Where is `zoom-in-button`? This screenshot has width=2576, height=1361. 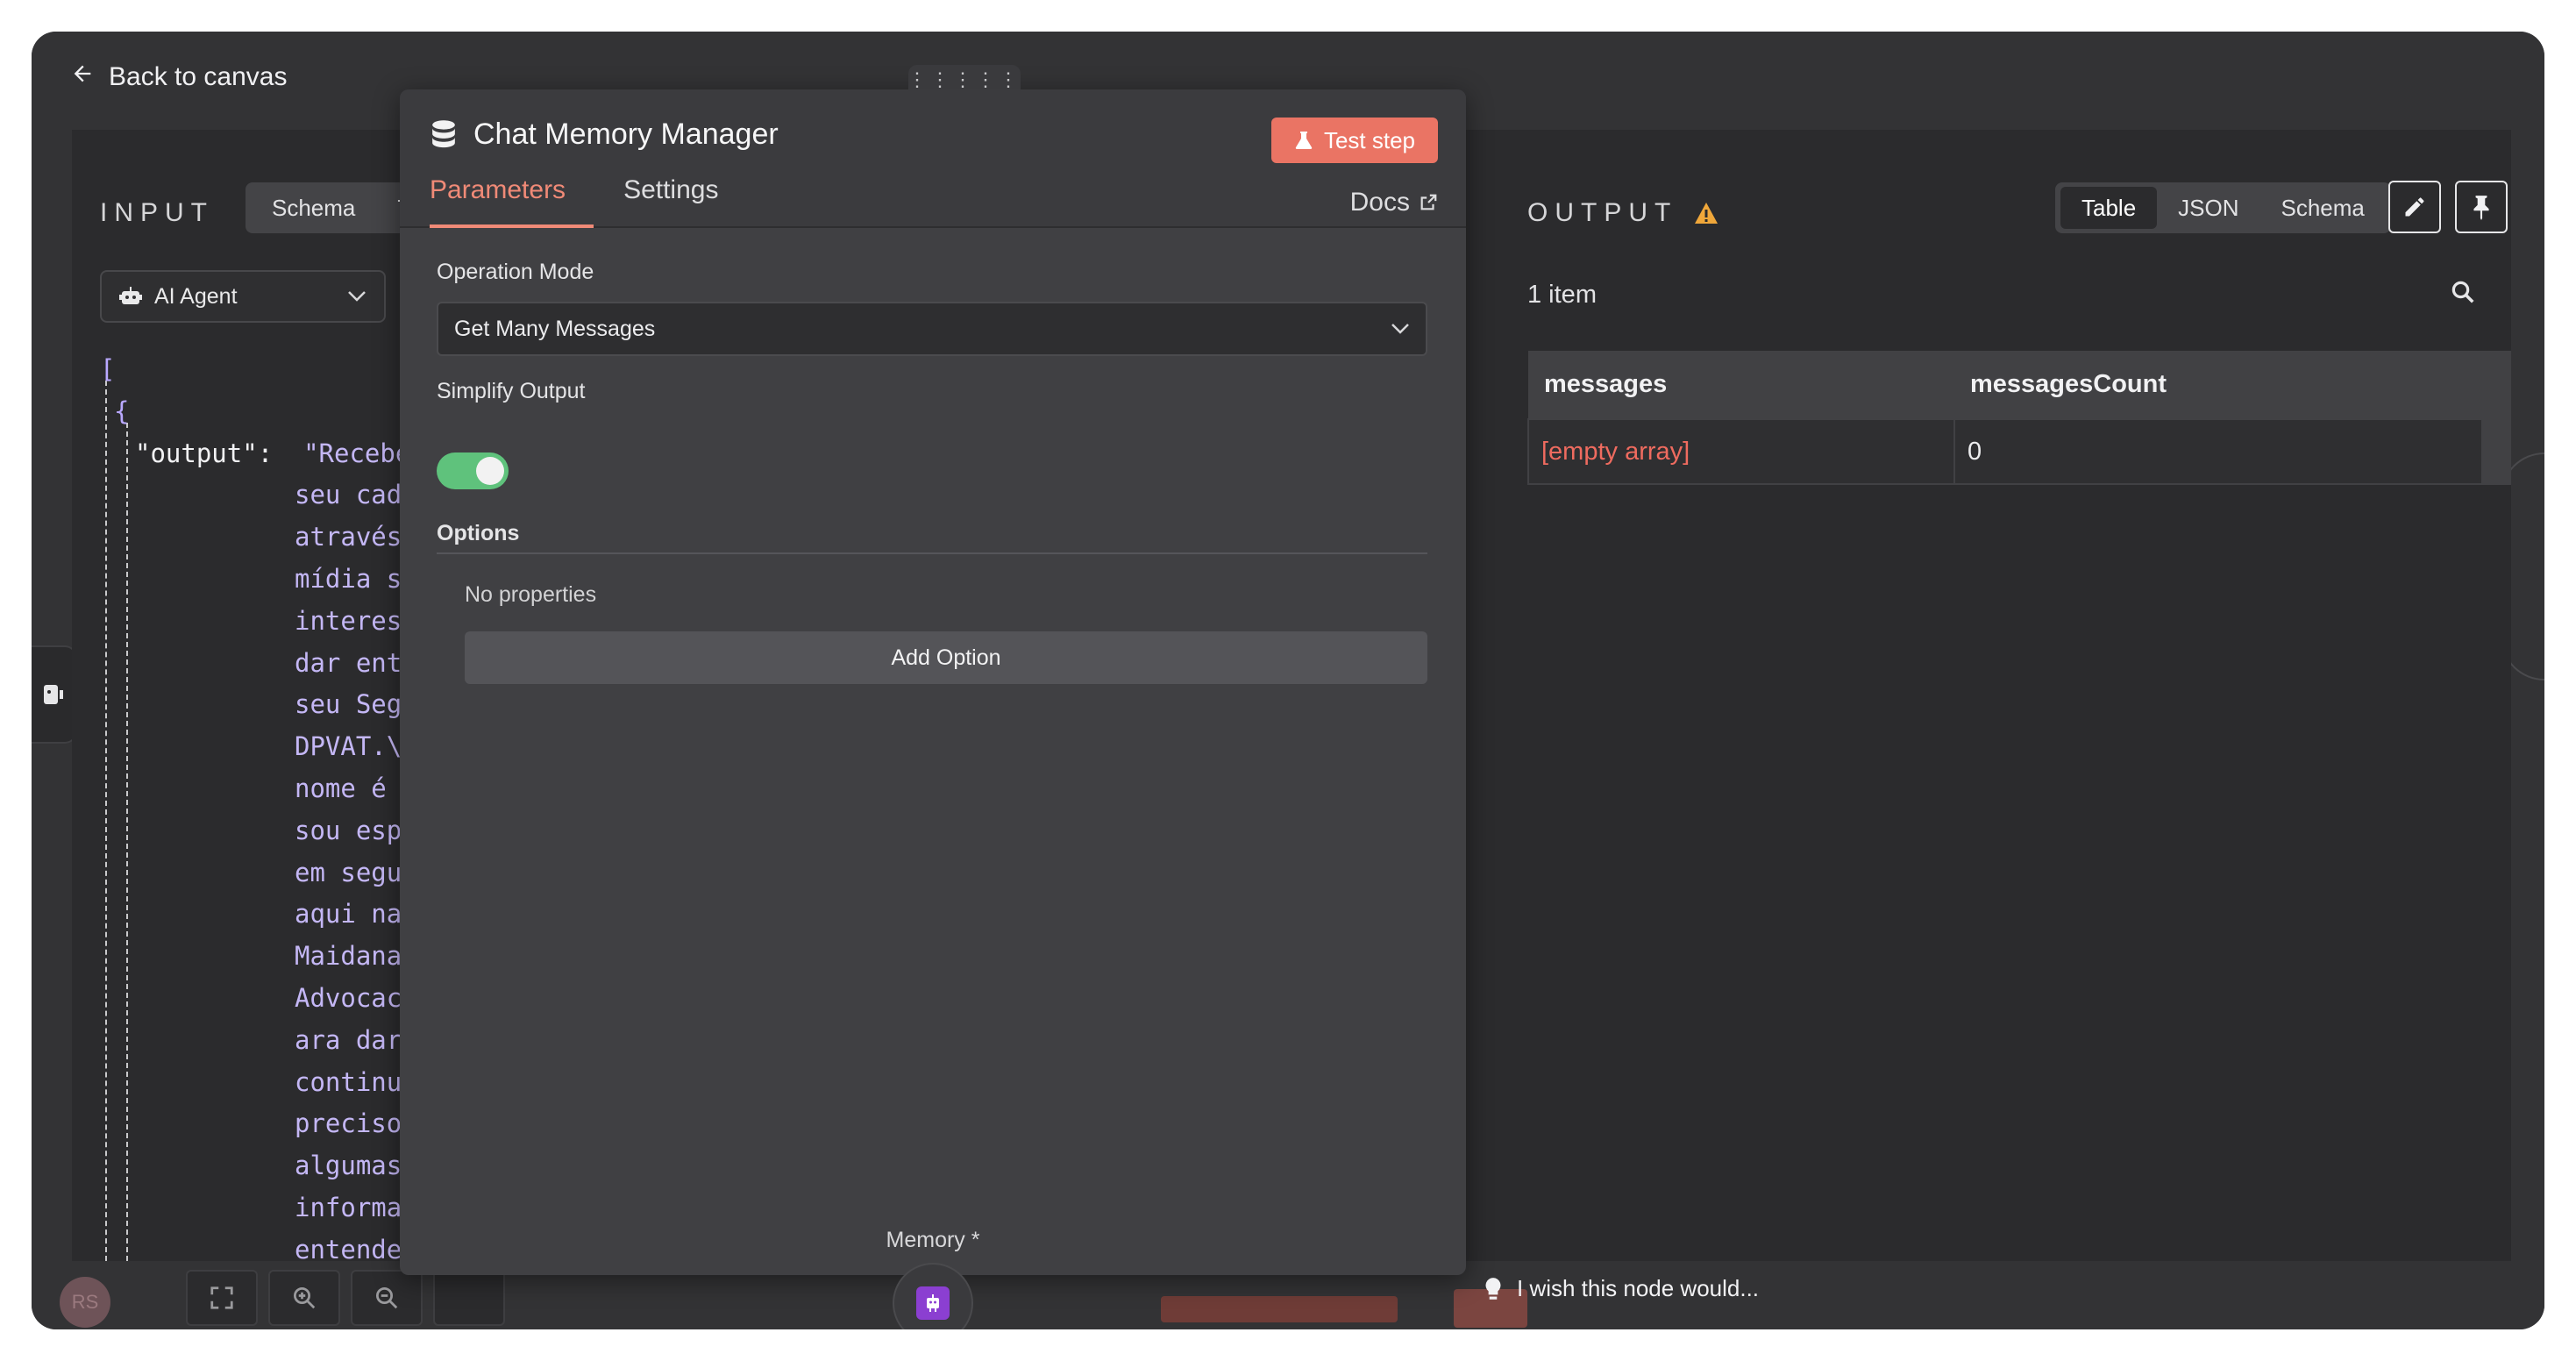
zoom-in-button is located at coordinates (304, 1298).